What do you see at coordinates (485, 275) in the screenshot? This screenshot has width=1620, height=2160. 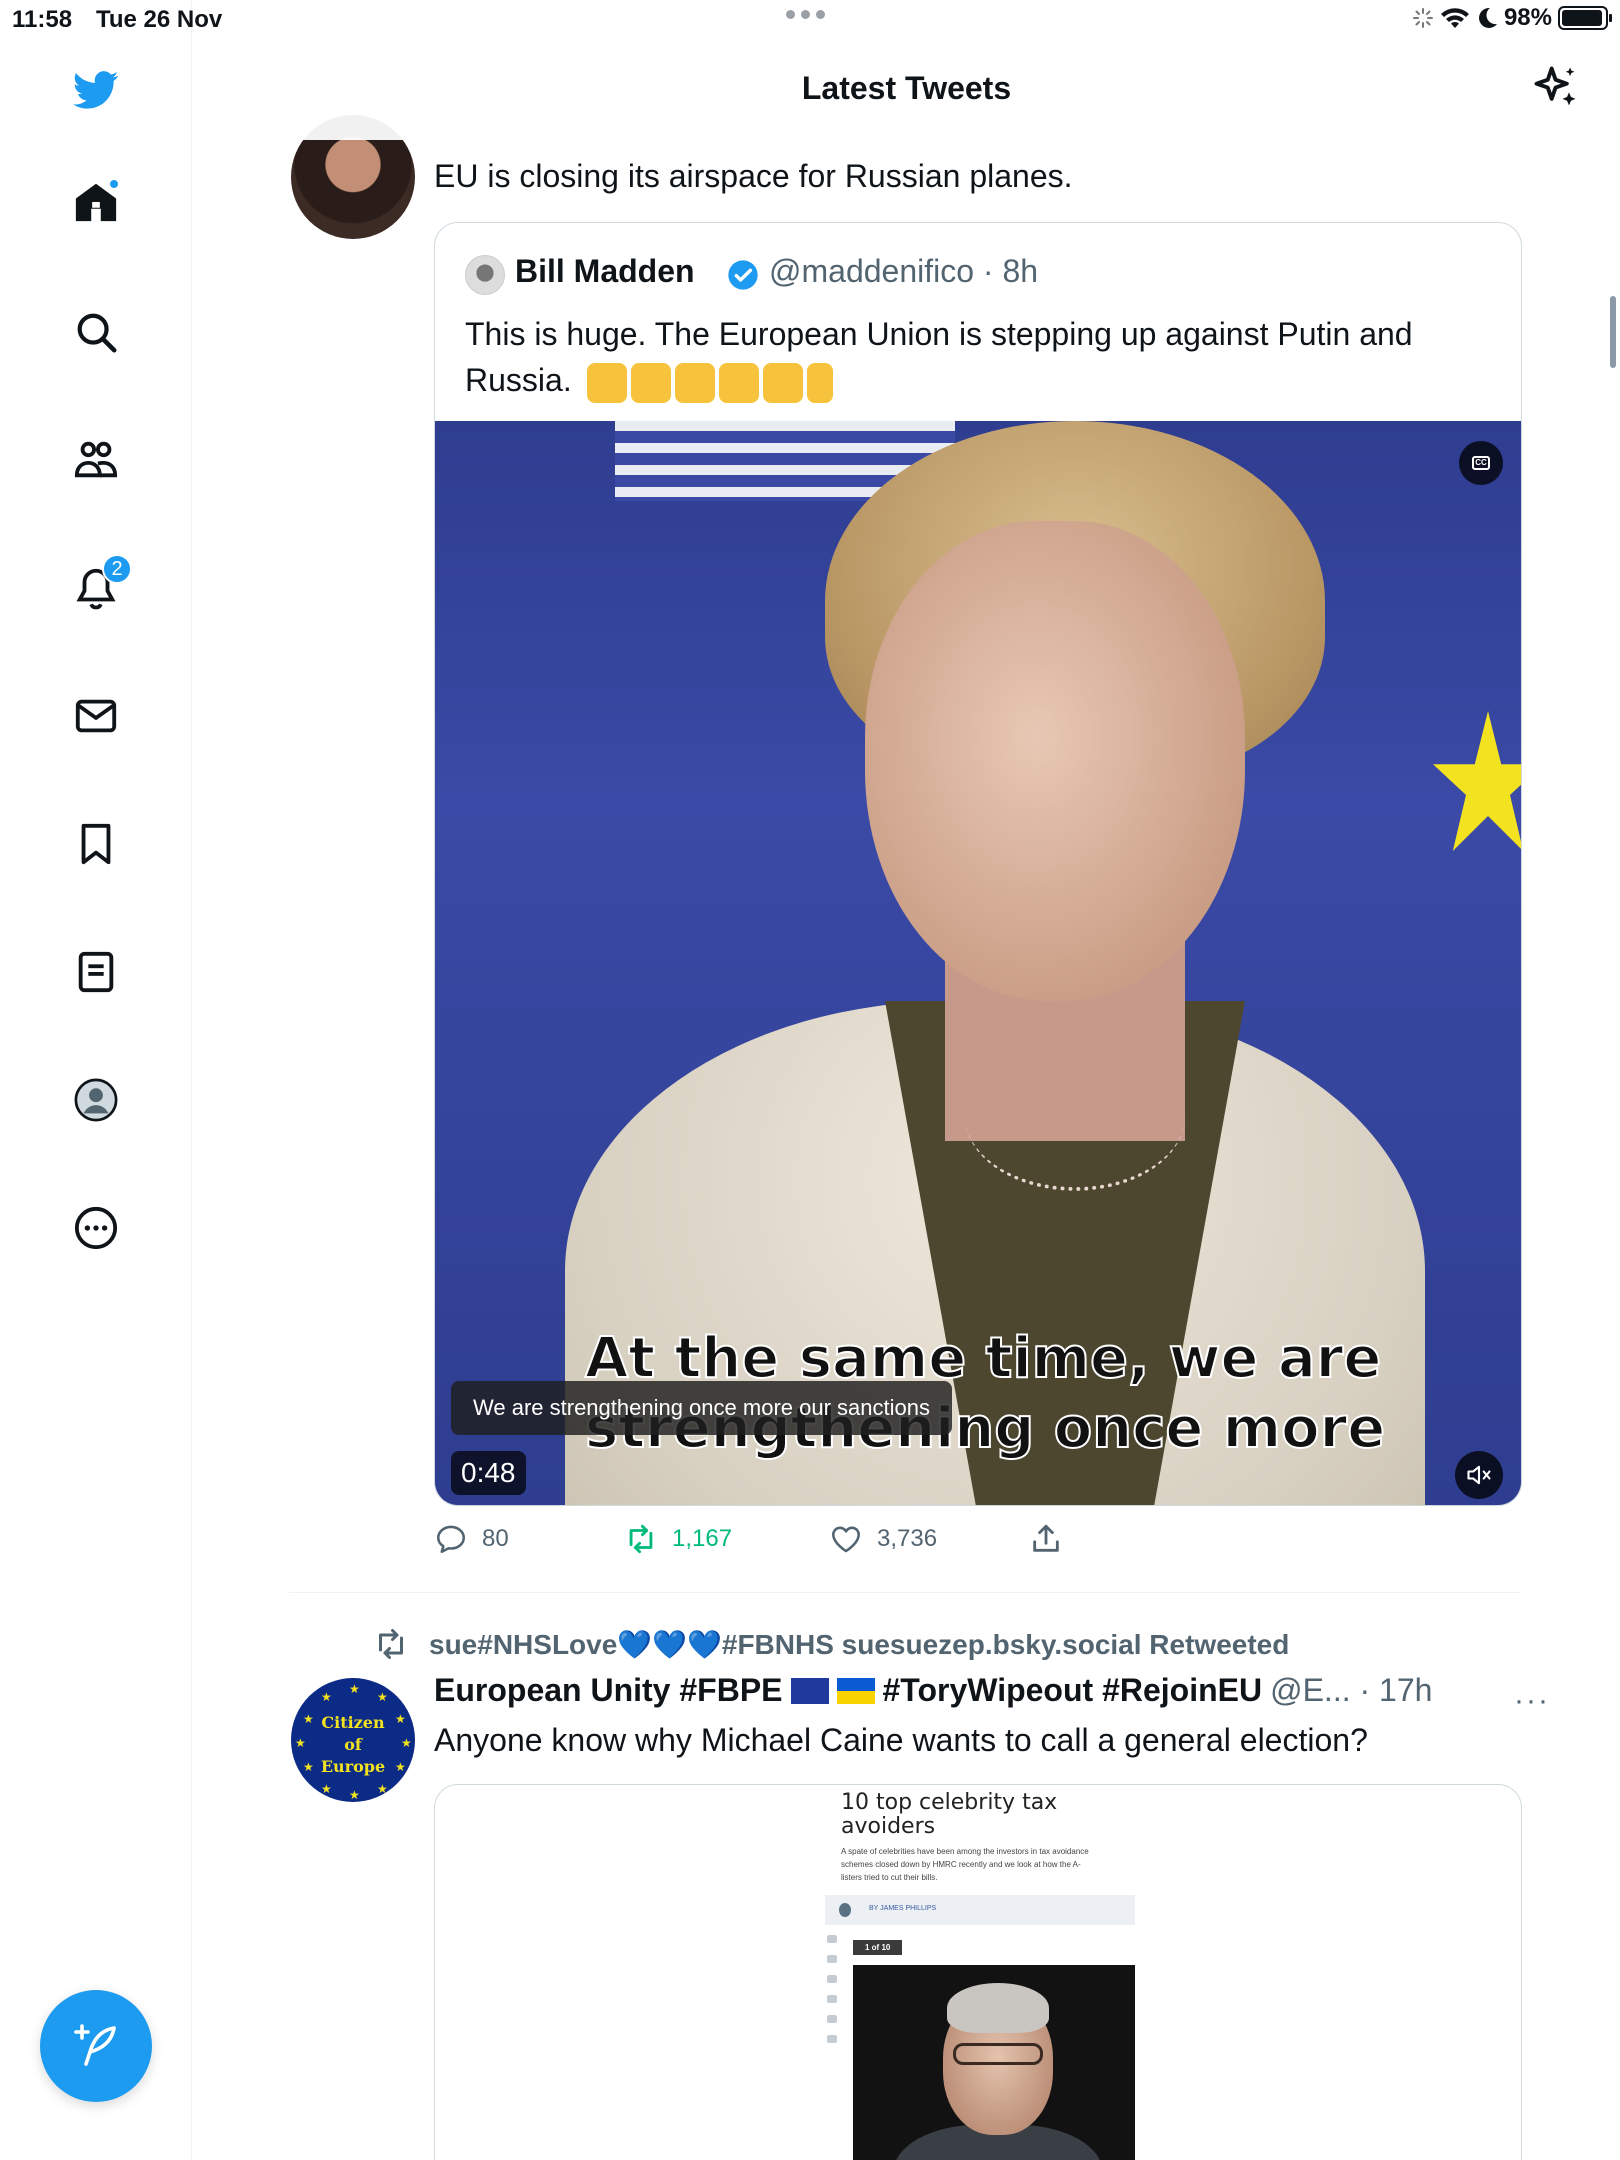 I see `quoted-avatar` at bounding box center [485, 275].